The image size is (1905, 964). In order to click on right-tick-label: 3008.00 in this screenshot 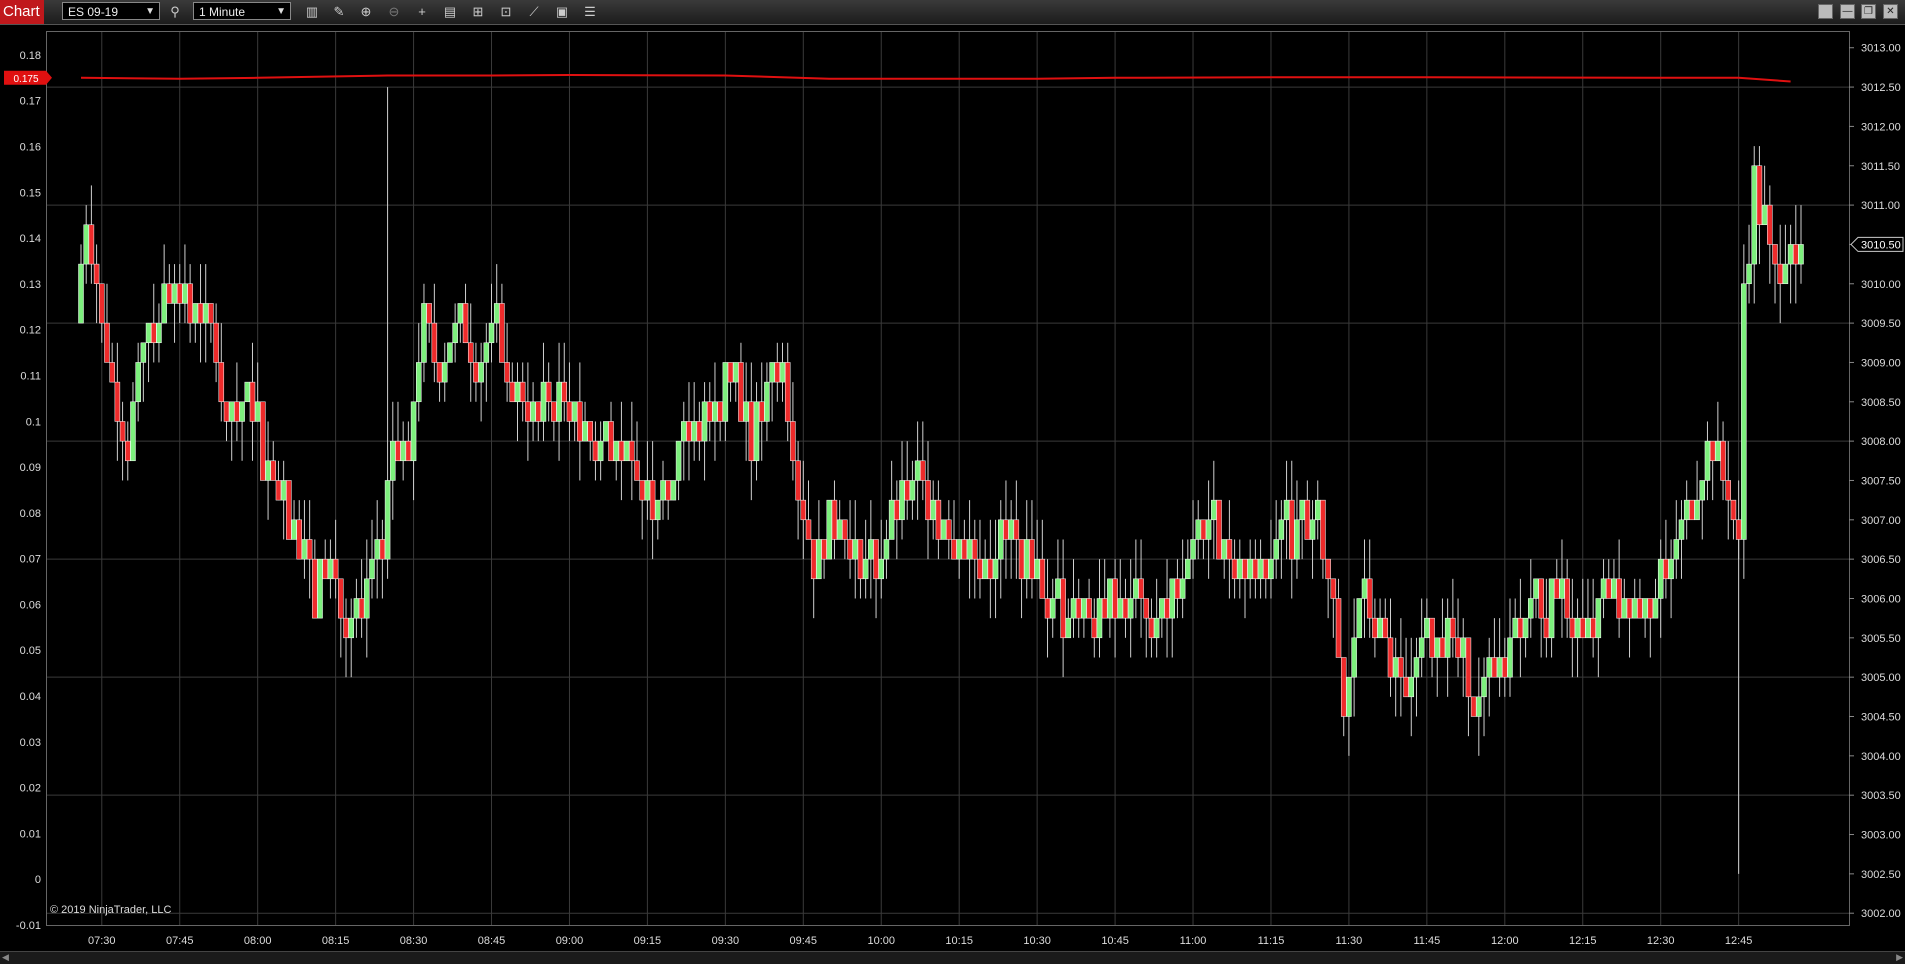, I will do `click(1881, 442)`.